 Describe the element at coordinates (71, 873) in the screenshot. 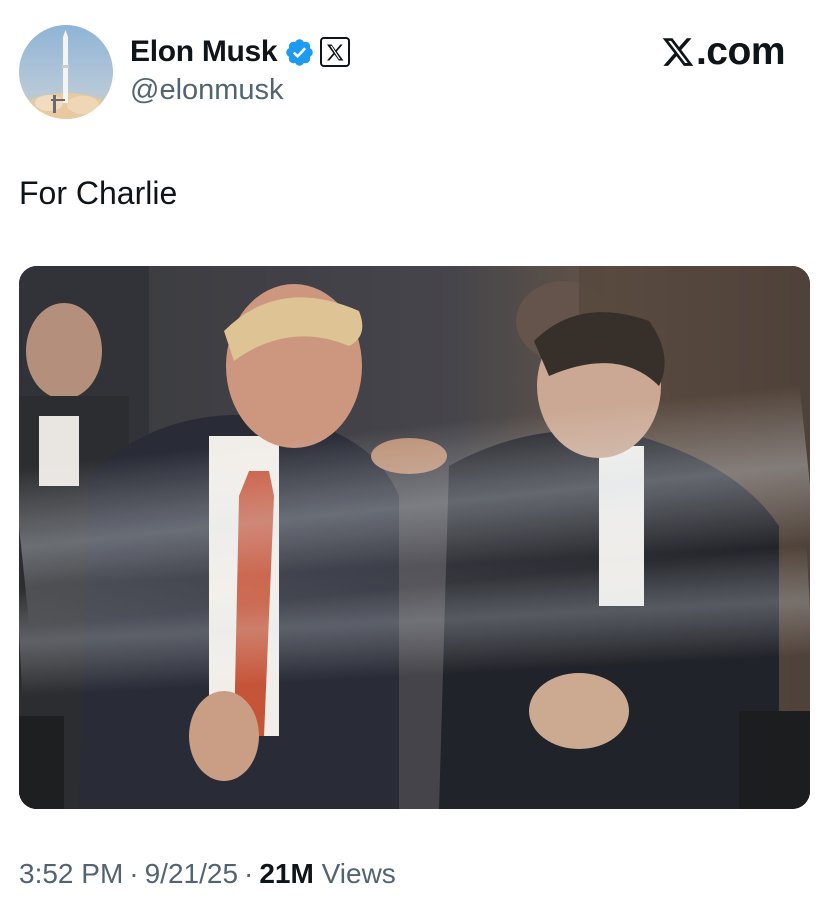

I see `post-time: 3:52 PM` at that location.